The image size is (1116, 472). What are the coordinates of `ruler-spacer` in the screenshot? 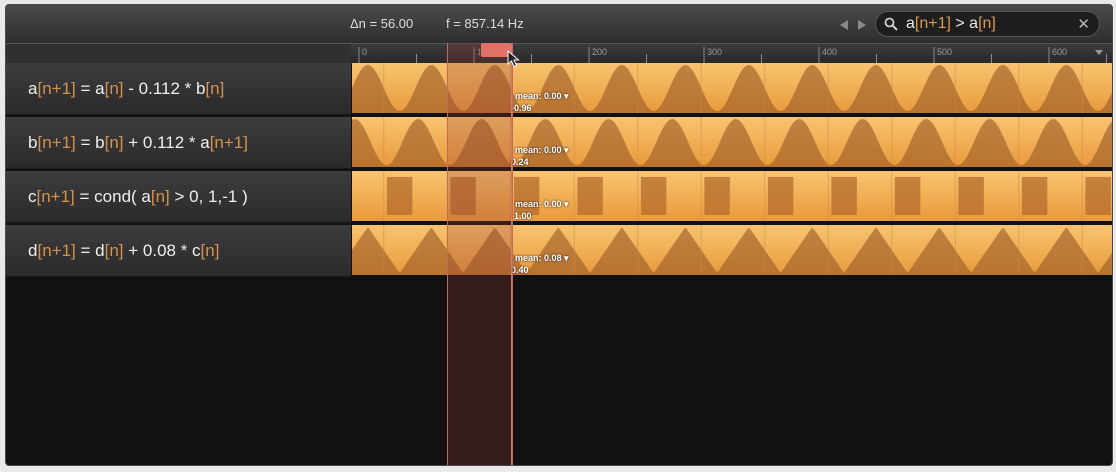 It's located at (178, 54).